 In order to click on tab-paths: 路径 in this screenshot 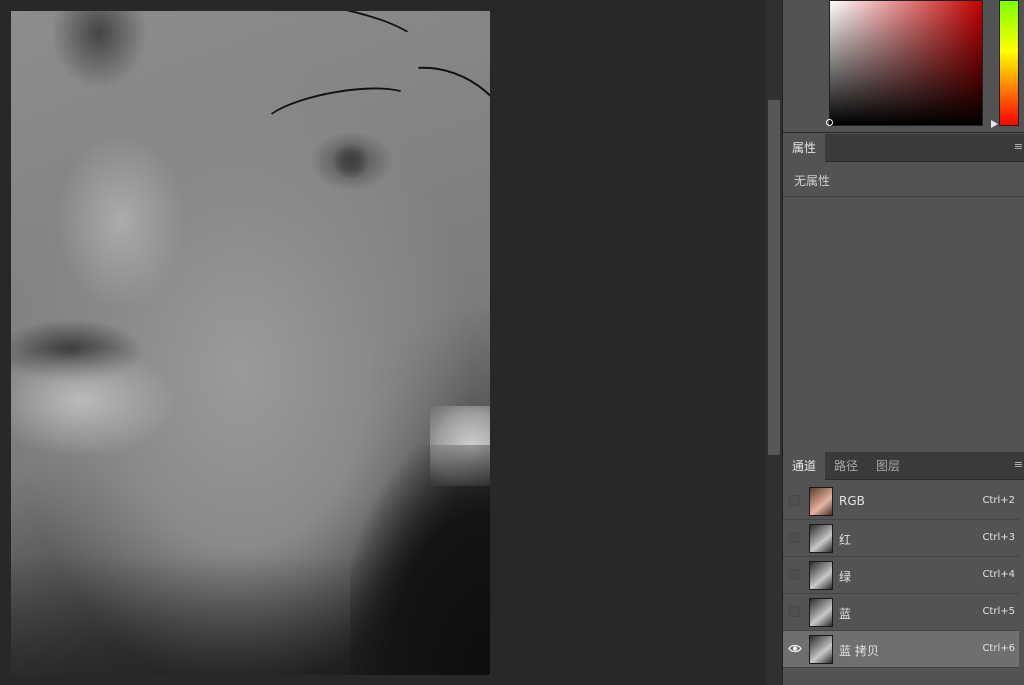, I will do `click(846, 466)`.